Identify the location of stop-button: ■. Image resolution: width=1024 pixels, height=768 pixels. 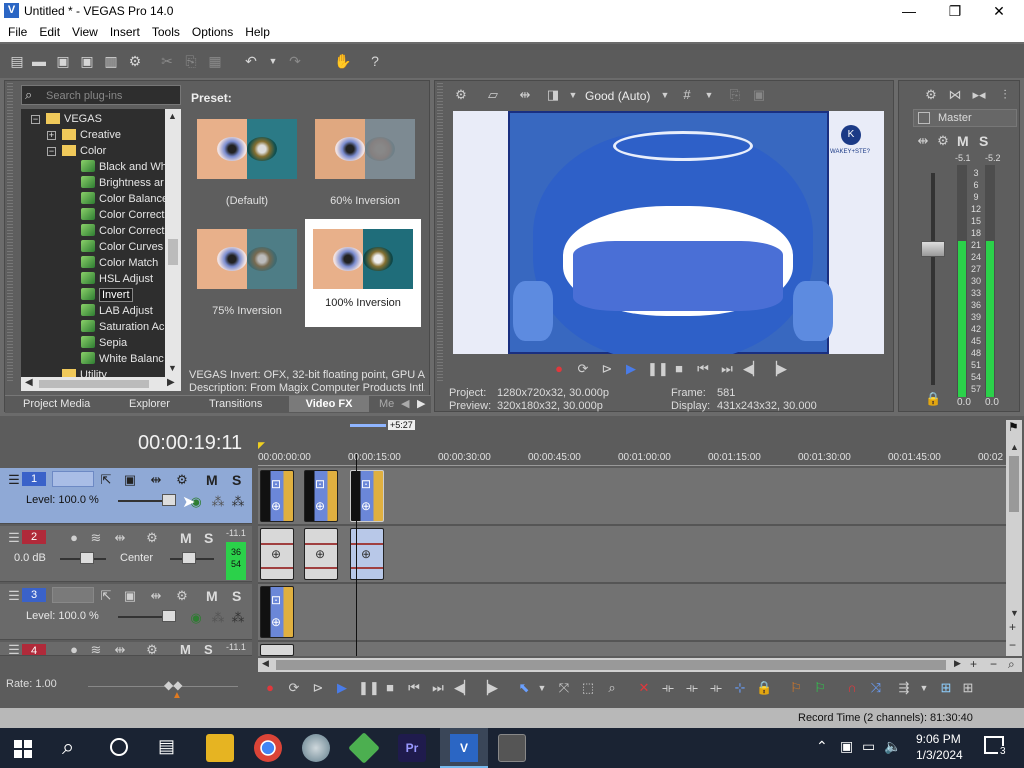
(679, 369).